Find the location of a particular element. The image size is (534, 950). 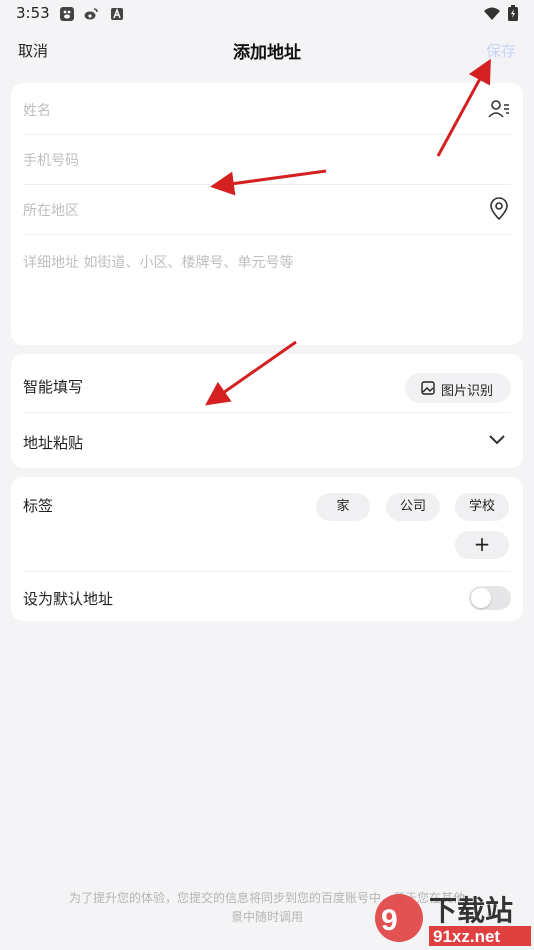

tags-label: 标签 is located at coordinates (38, 506).